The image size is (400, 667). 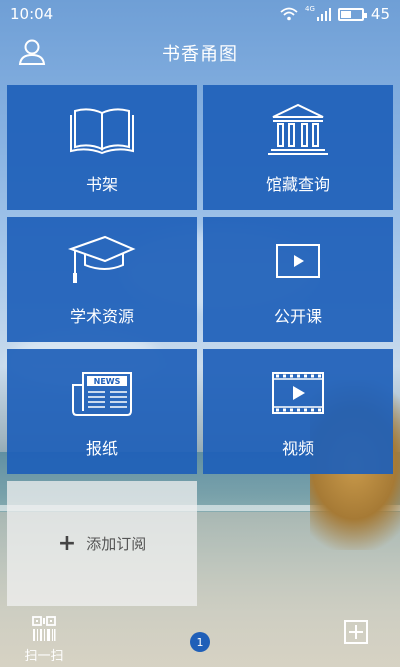 What do you see at coordinates (323, 14) in the screenshot?
I see `signal-icon` at bounding box center [323, 14].